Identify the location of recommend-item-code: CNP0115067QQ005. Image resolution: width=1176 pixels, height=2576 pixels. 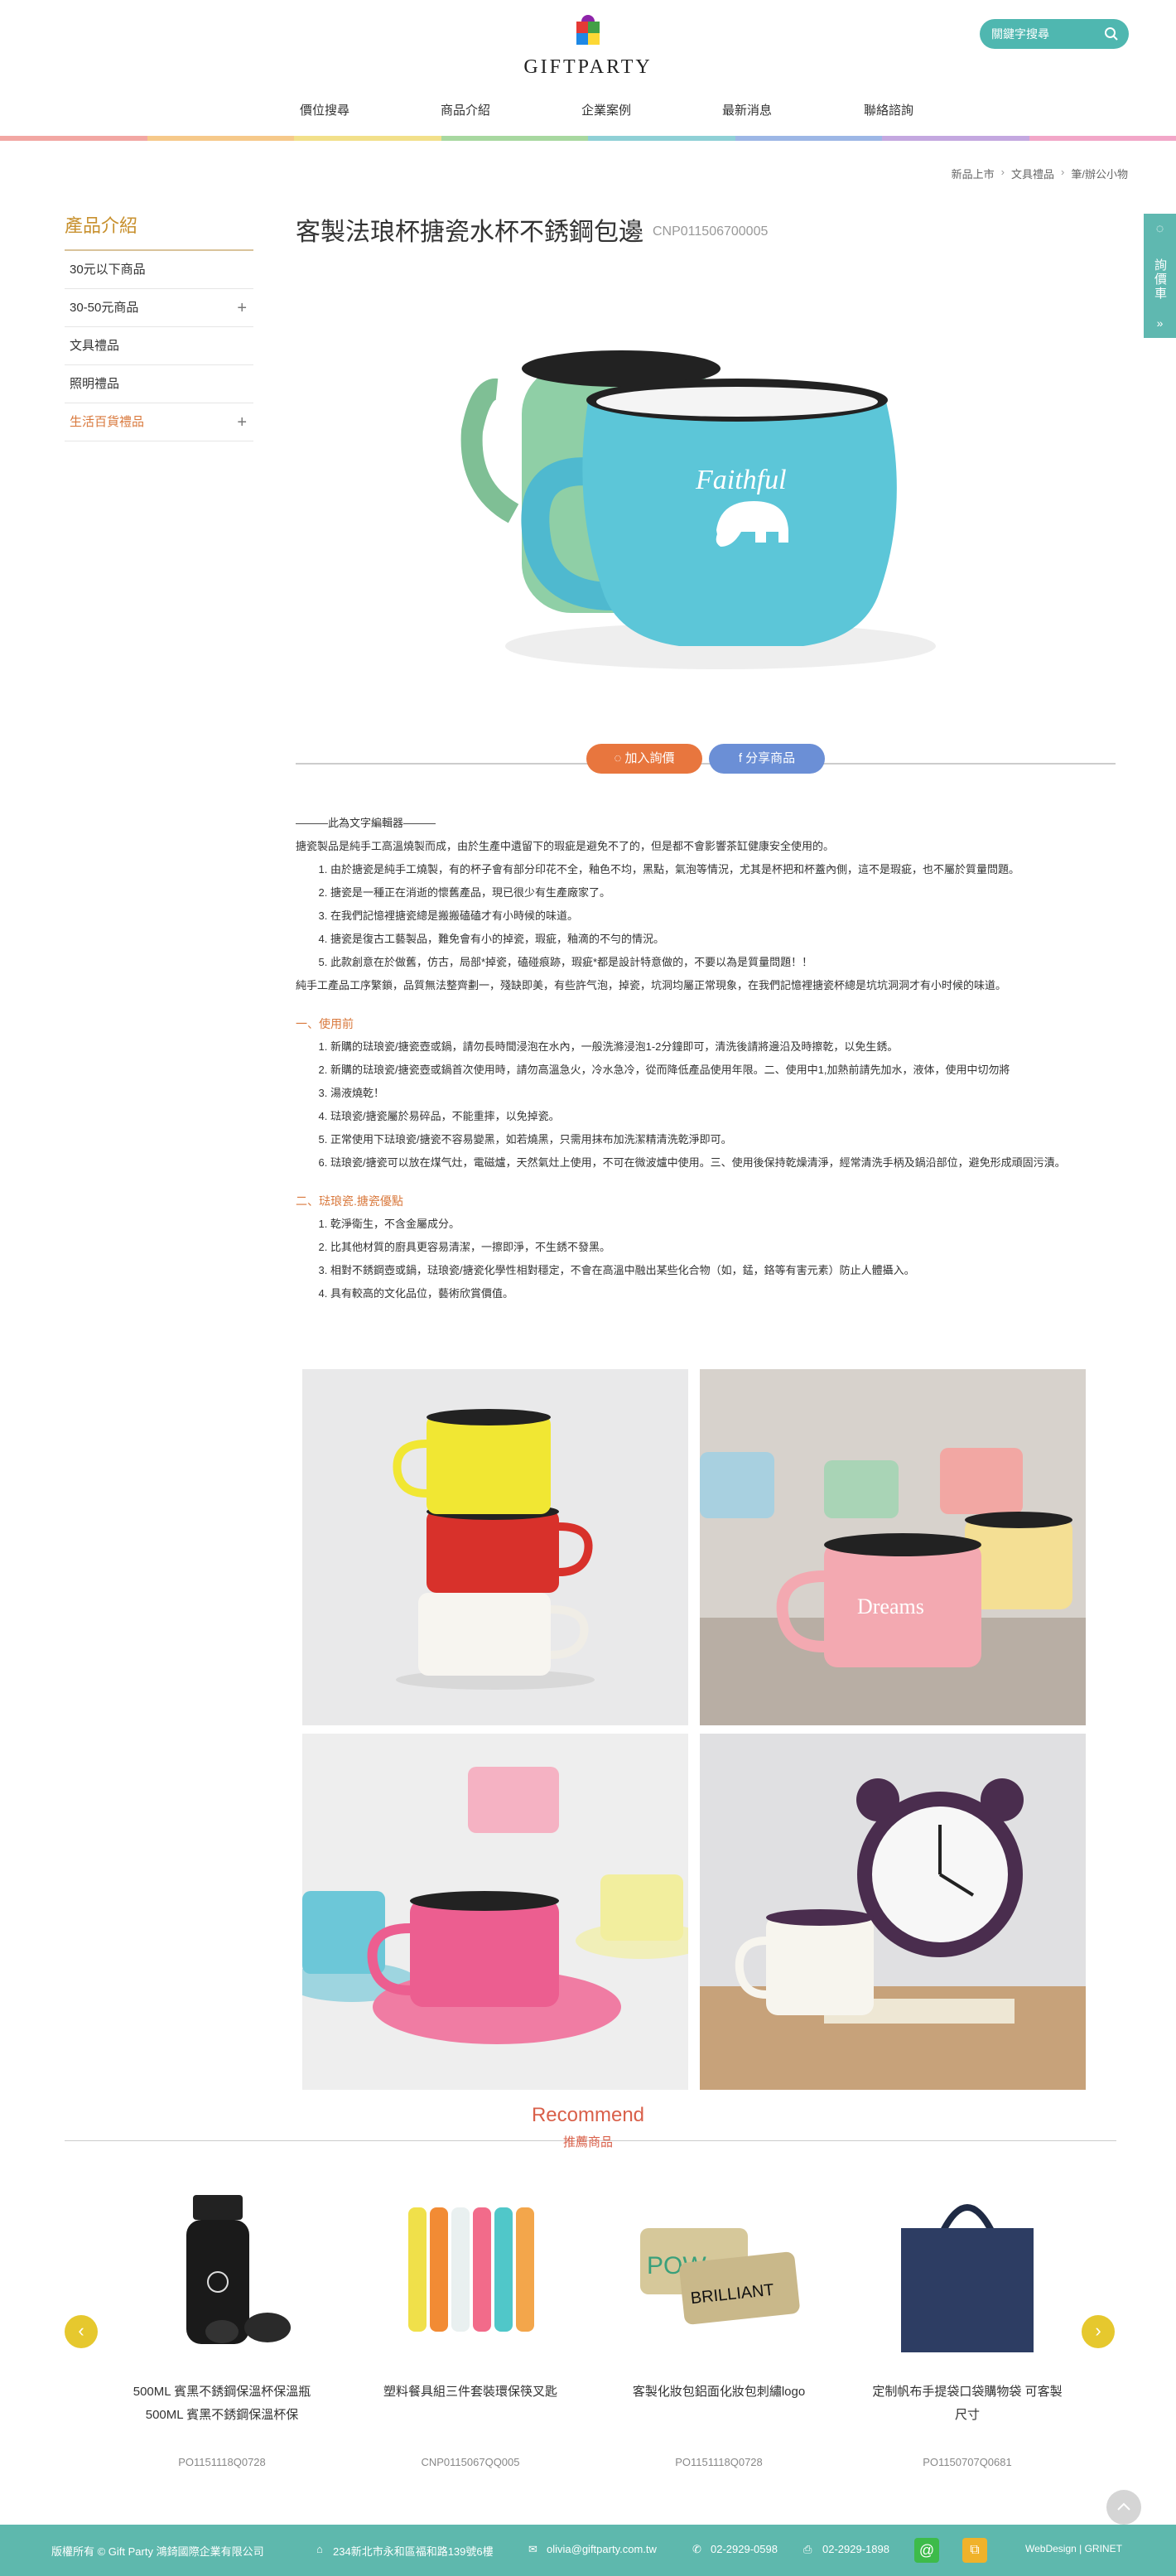
(470, 2462).